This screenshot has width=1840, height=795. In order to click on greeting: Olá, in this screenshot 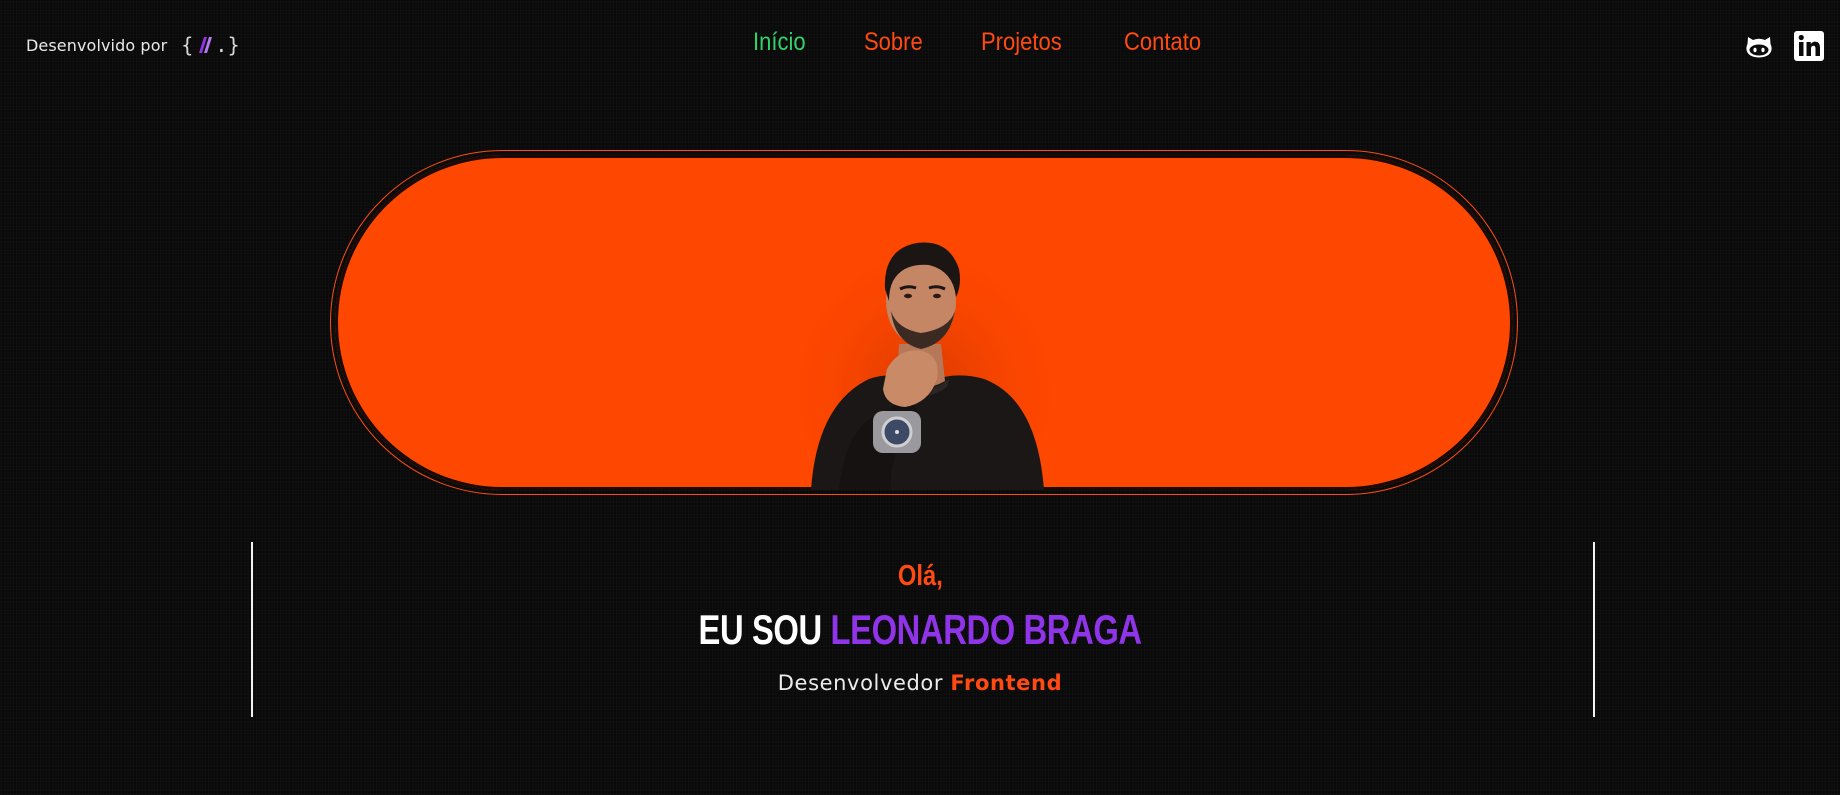, I will do `click(920, 576)`.